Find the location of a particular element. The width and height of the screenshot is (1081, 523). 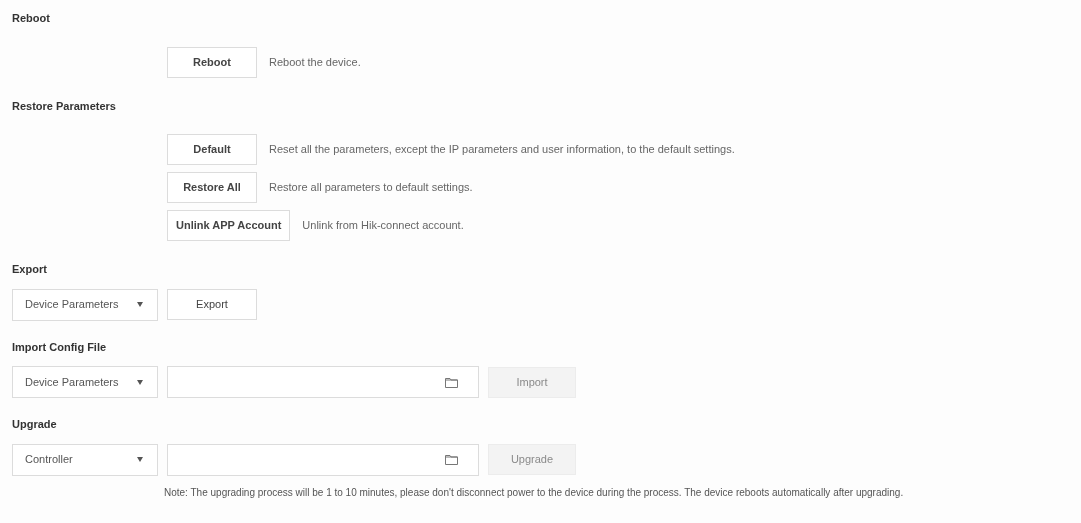

action-button: Reboot is located at coordinates (212, 62).